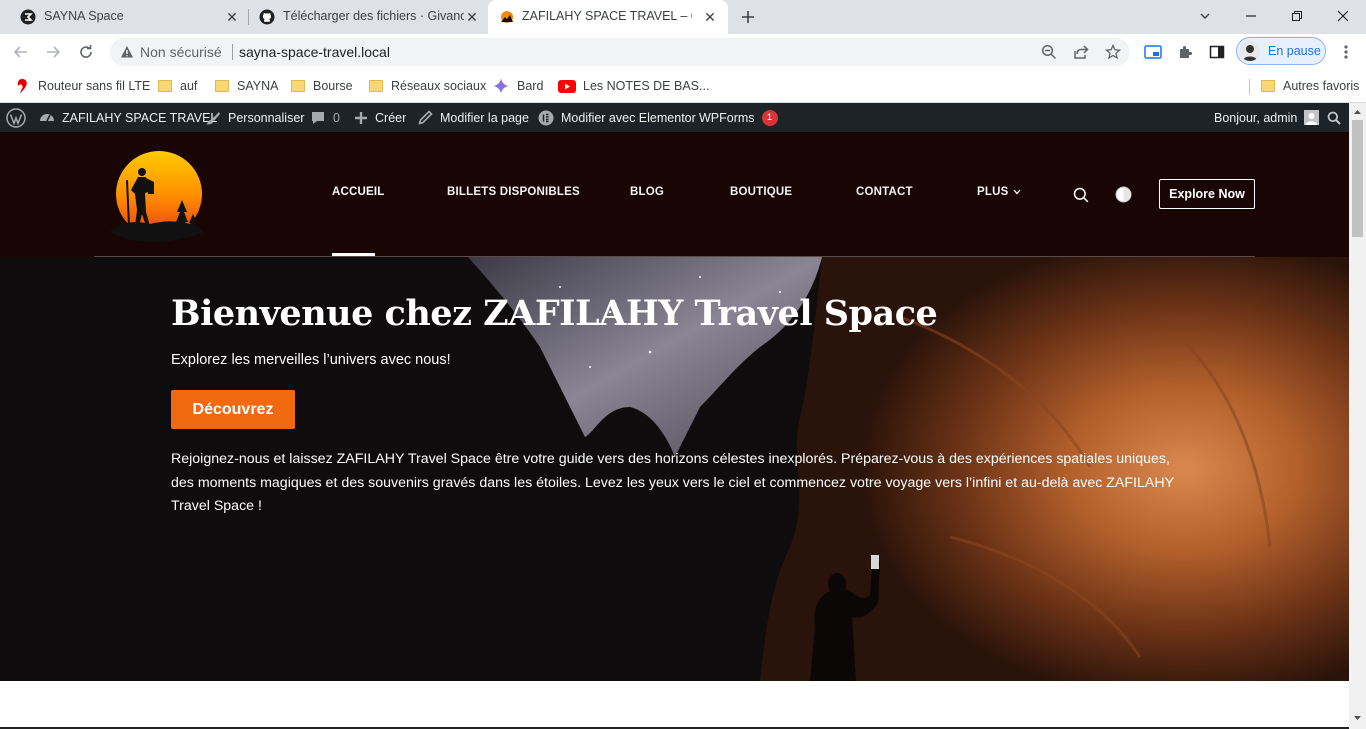 This screenshot has width=1366, height=729. Describe the element at coordinates (1312, 117) in the screenshot. I see `user-avatar-icon` at that location.